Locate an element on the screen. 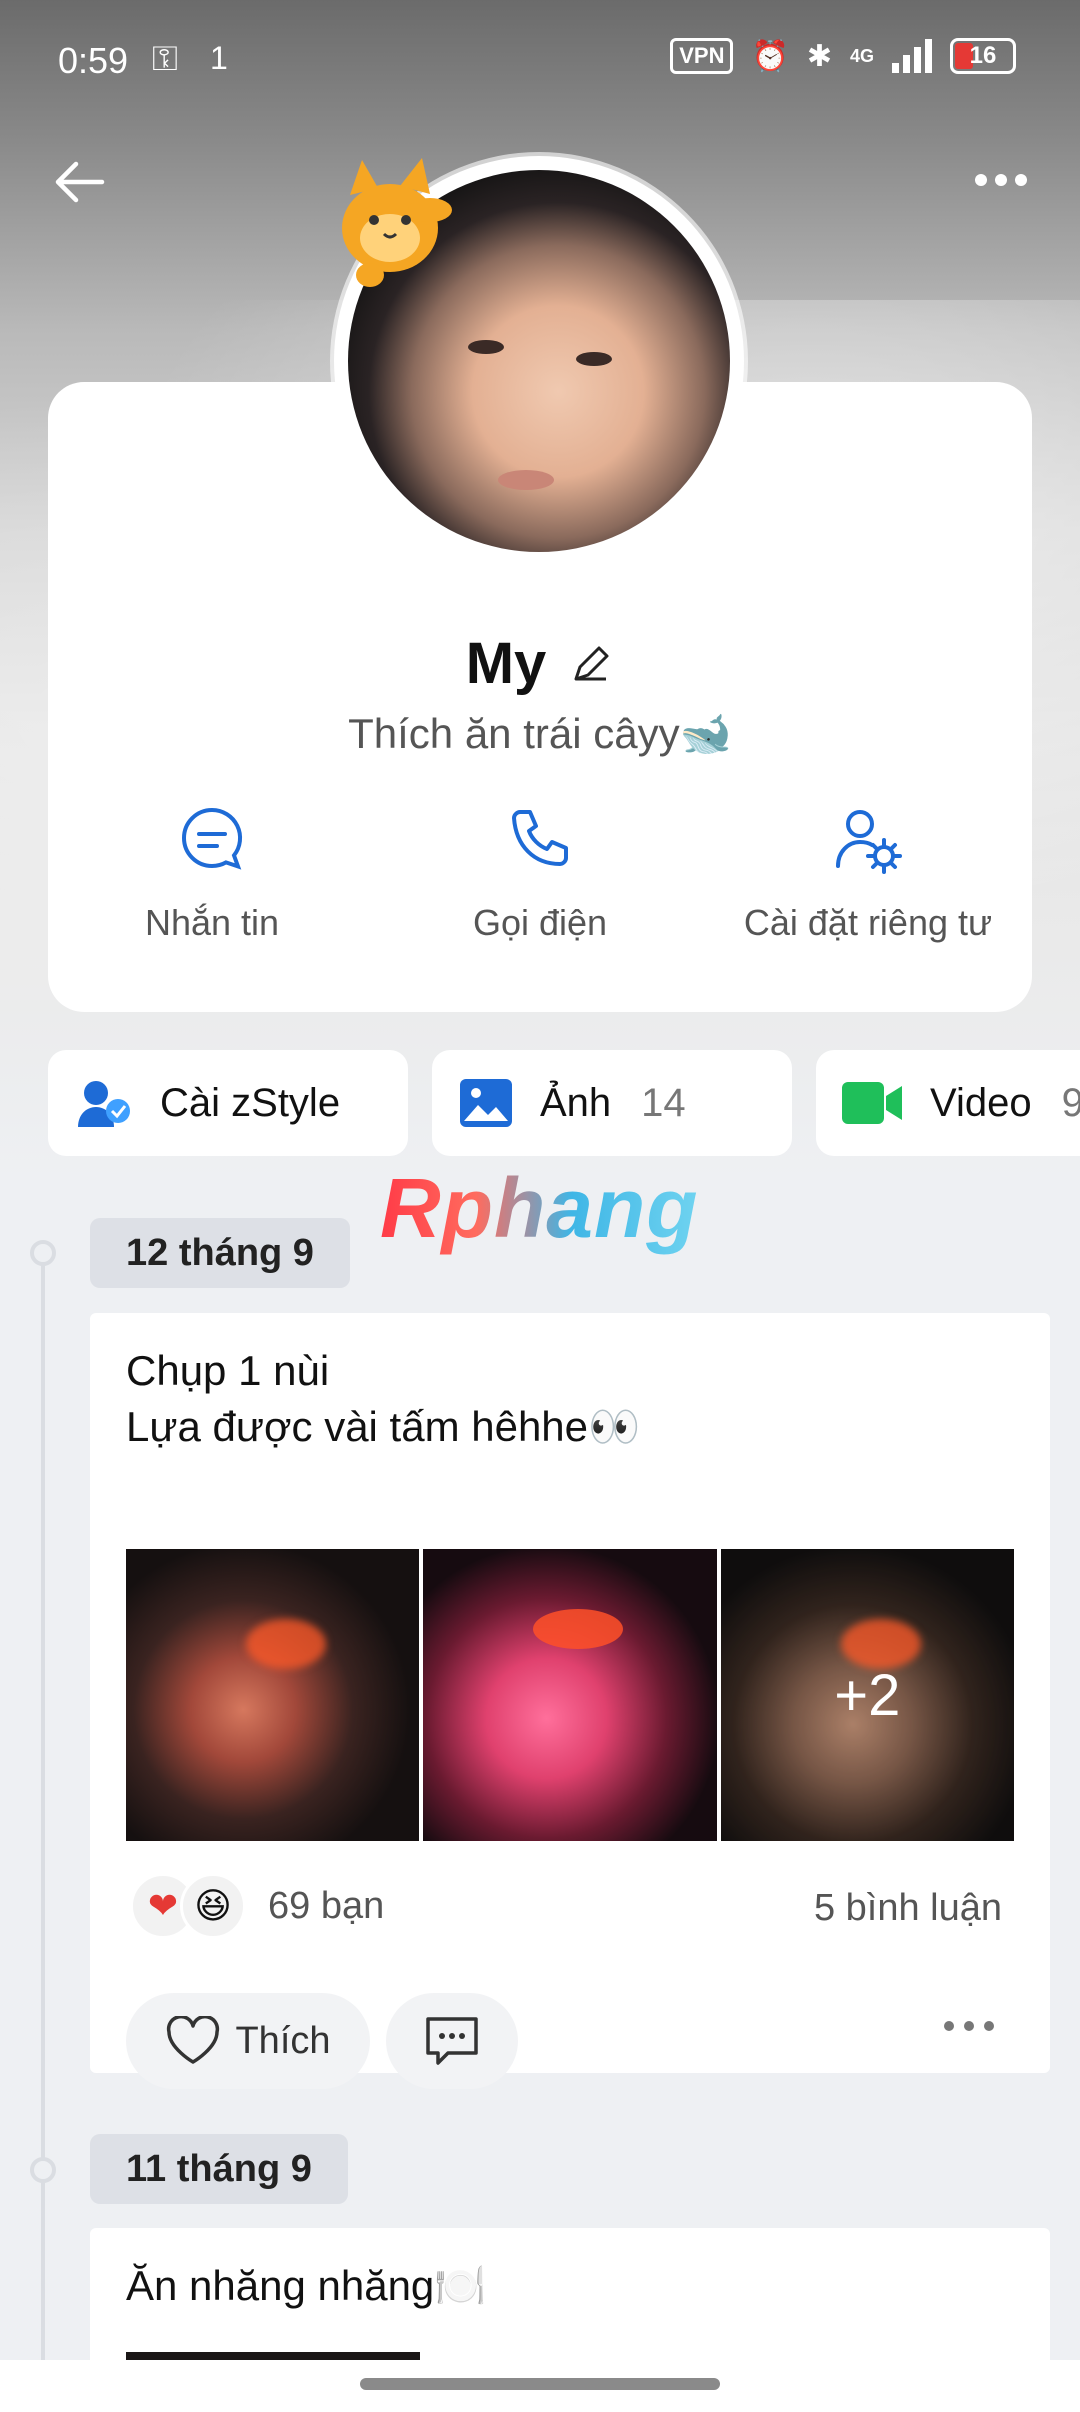  profile-actions: Nhắn tin Gọi điện Cài đặt riêng tư is located at coordinates (540, 885).